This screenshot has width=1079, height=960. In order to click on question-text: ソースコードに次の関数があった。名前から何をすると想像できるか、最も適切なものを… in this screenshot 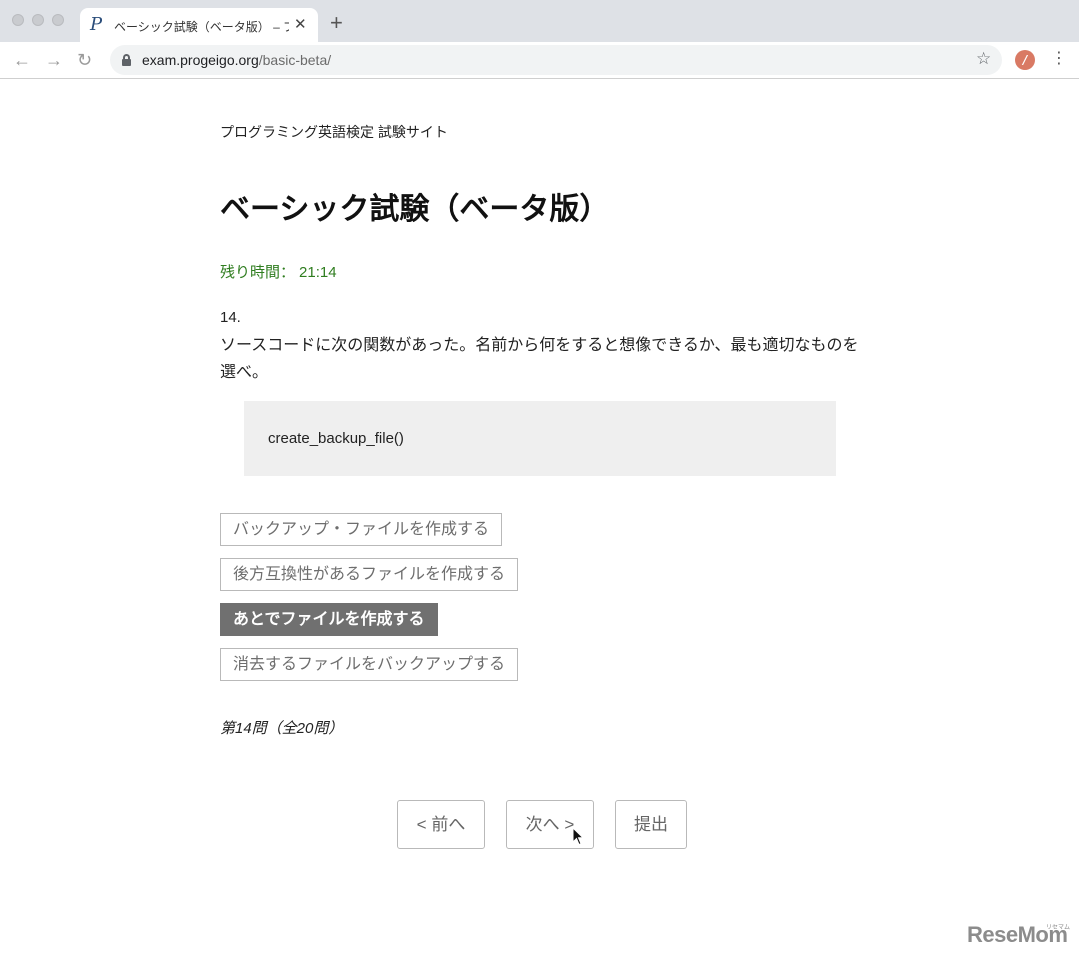, I will do `click(539, 359)`.